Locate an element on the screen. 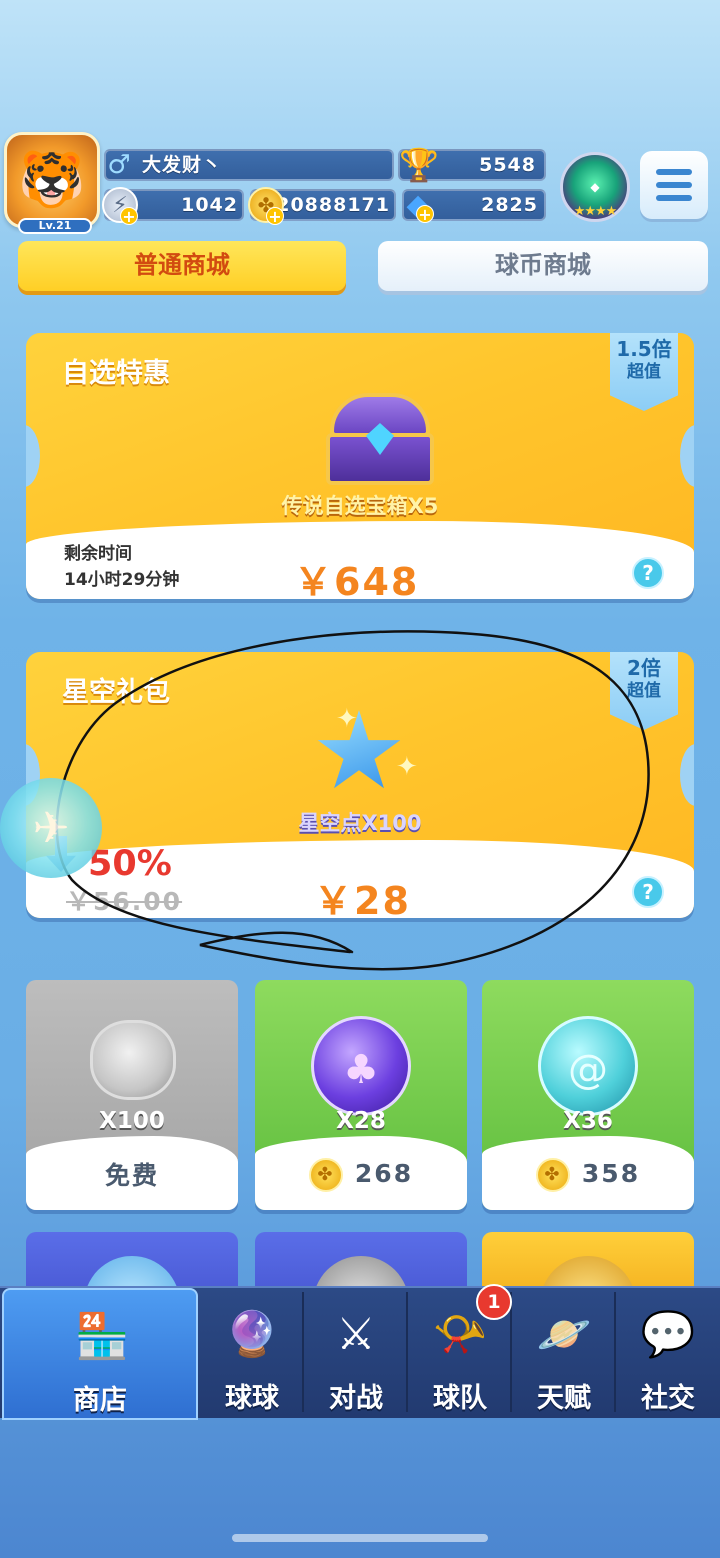 The width and height of the screenshot is (720, 1558). tab-normal-shop: 普通商城 is located at coordinates (182, 266).